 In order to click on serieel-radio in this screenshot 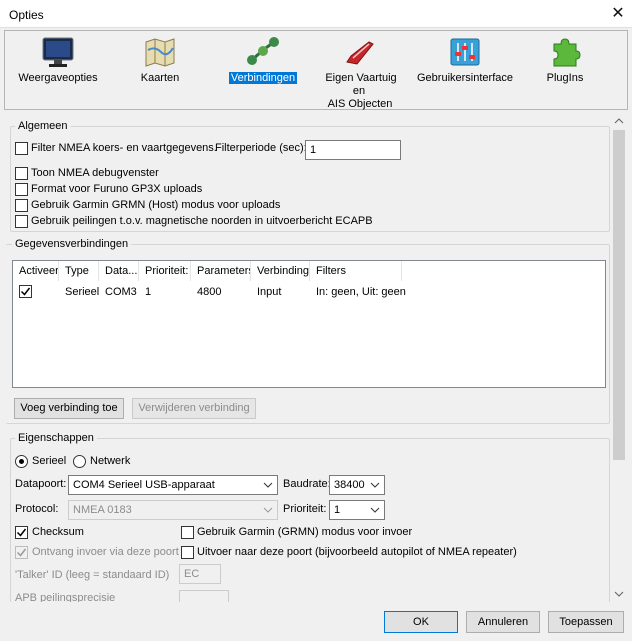, I will do `click(21, 461)`.